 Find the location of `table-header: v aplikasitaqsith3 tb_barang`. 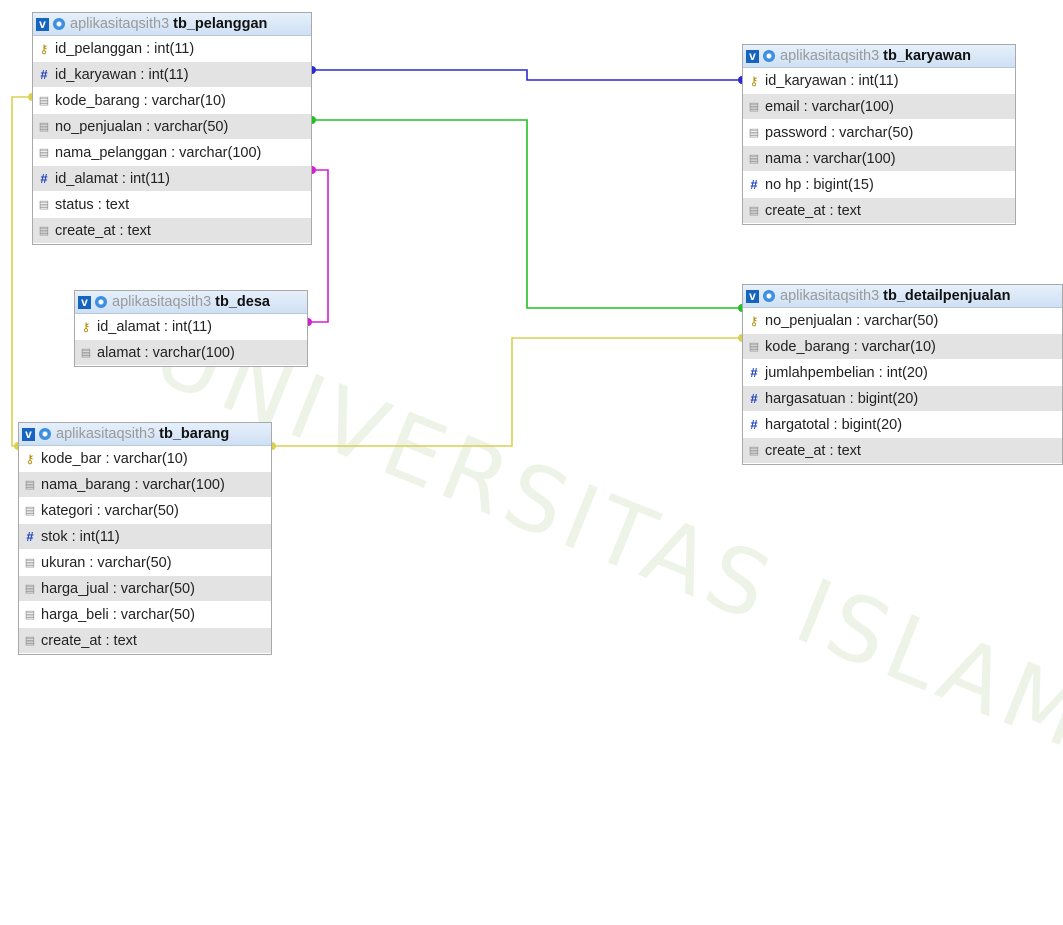

table-header: v aplikasitaqsith3 tb_barang is located at coordinates (145, 434).